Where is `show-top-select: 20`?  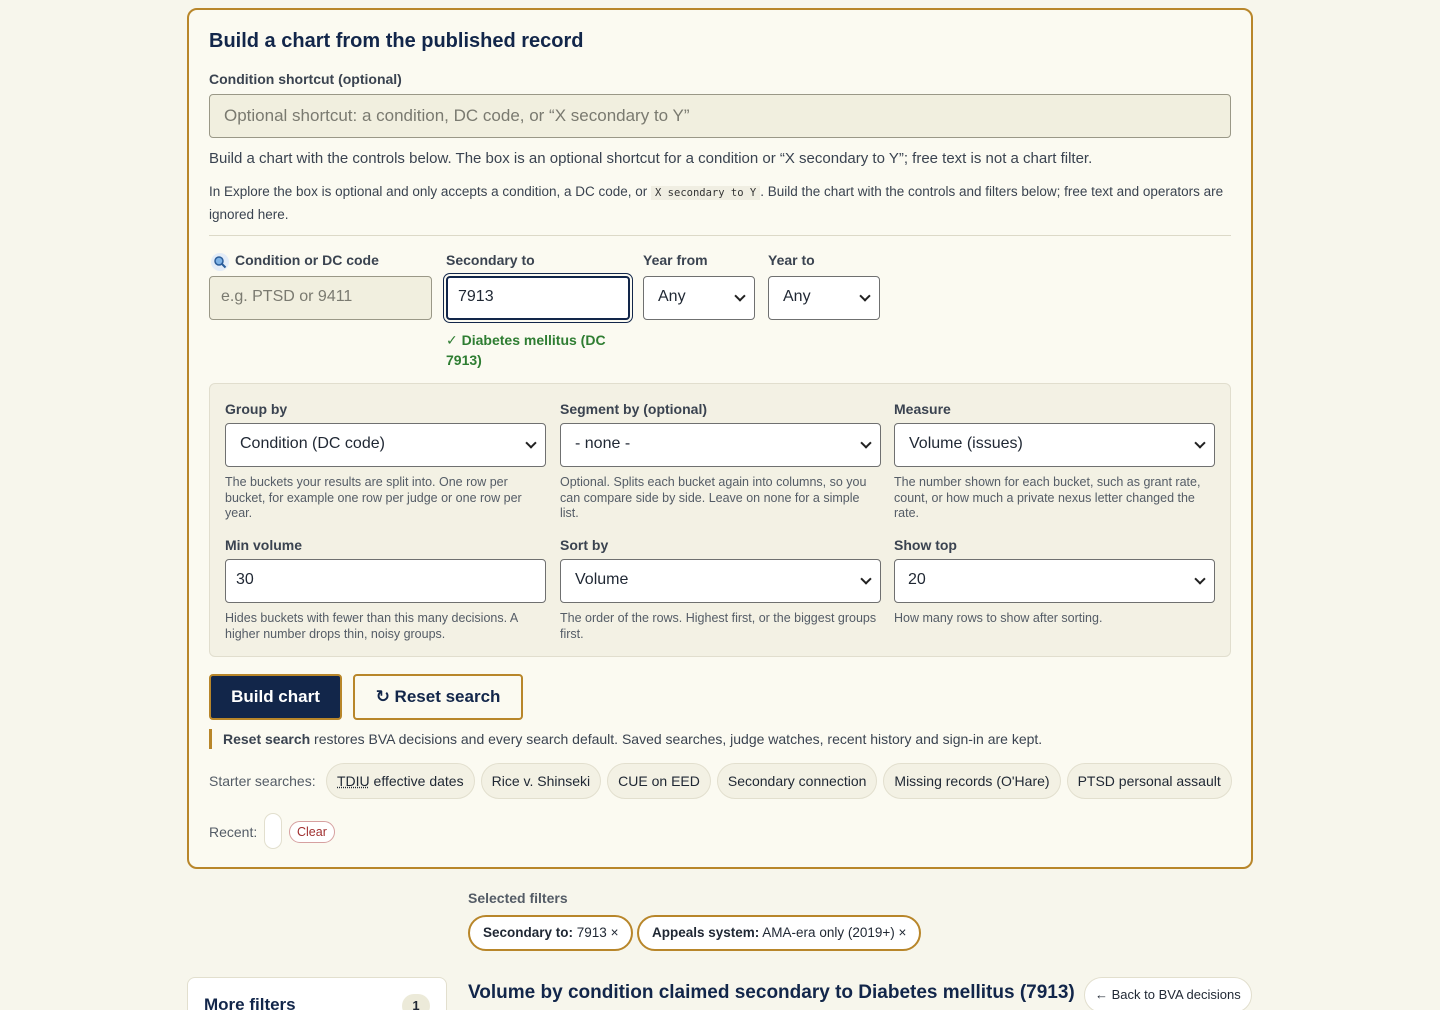 show-top-select: 20 is located at coordinates (1054, 581).